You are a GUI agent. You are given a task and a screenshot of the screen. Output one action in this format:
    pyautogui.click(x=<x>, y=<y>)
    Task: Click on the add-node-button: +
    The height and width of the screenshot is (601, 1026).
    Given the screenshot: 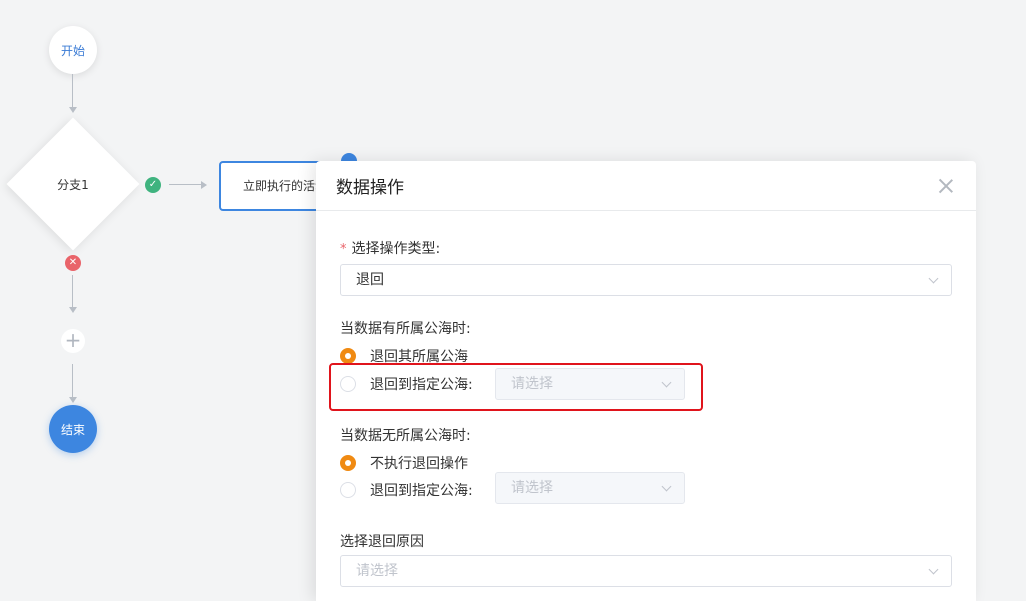 What is the action you would take?
    pyautogui.click(x=73, y=341)
    